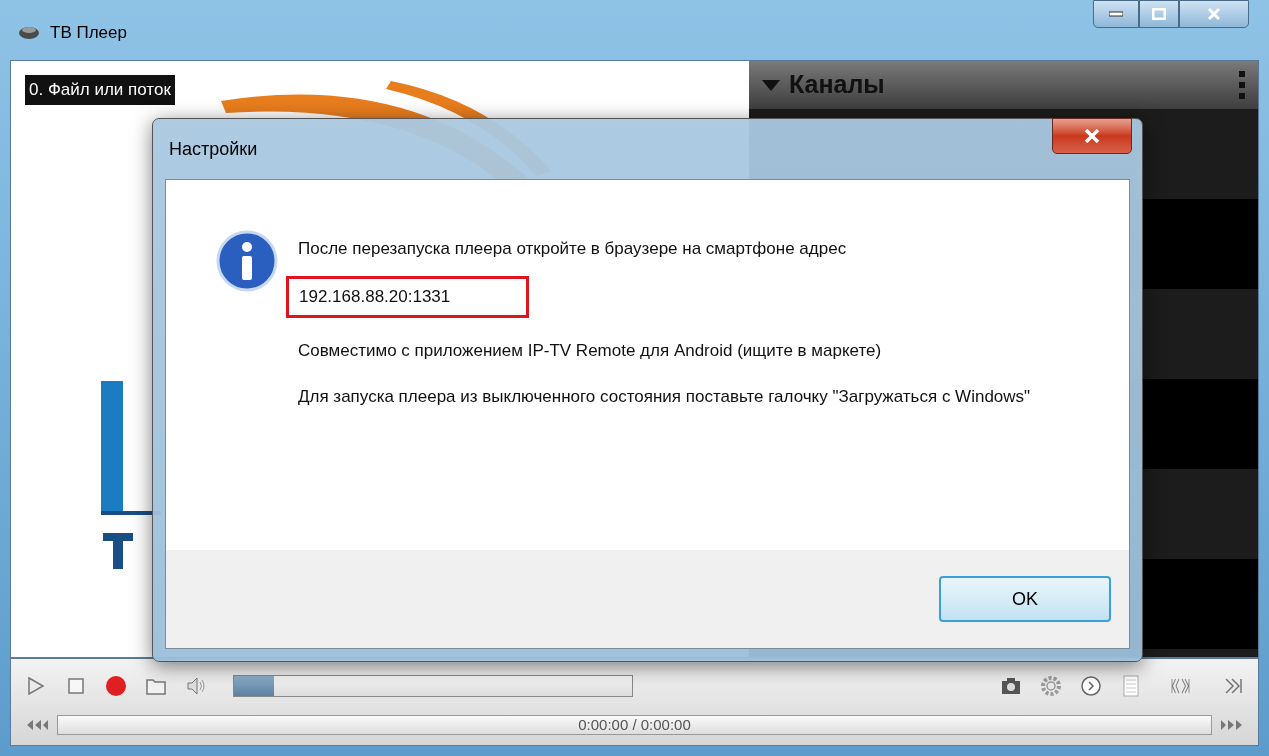 This screenshot has height=756, width=1269. I want to click on camera-icon, so click(1011, 686).